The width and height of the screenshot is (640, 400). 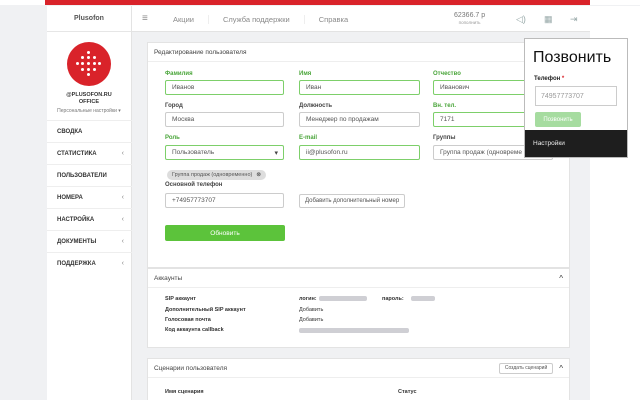 I want to click on update-button: Обновить, so click(x=225, y=233).